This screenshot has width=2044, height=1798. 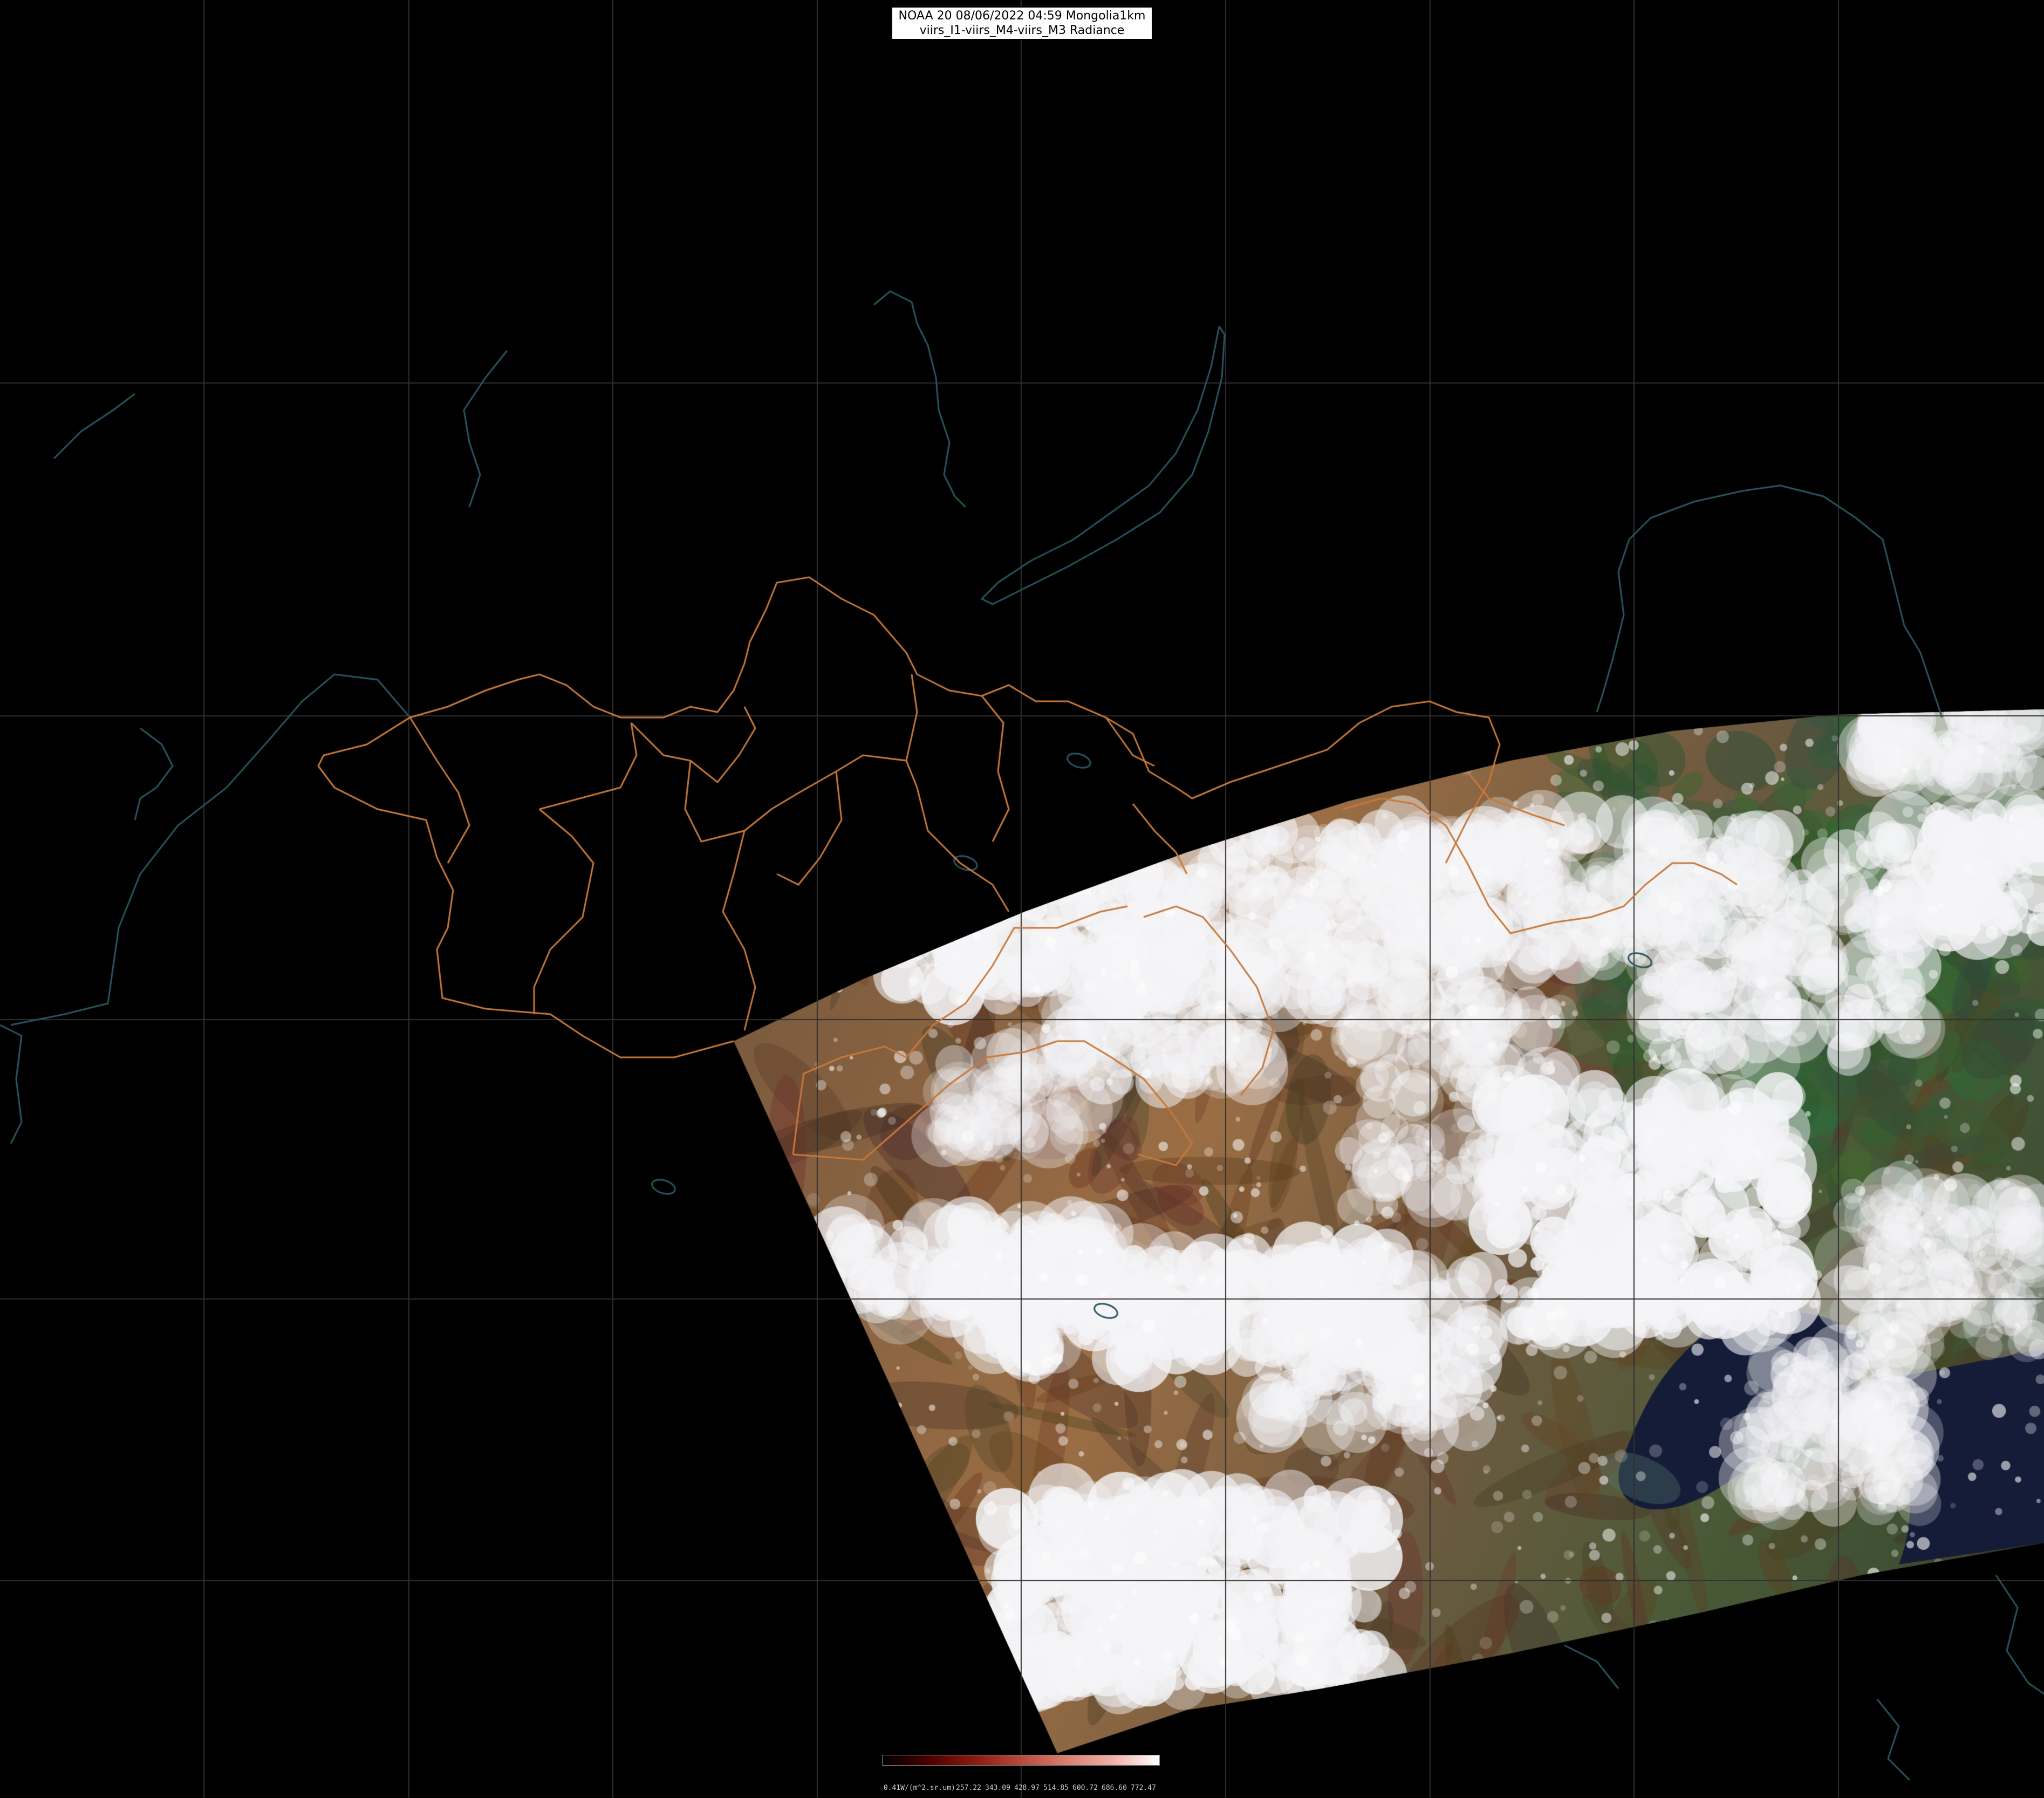 What do you see at coordinates (1027, 1788) in the screenshot?
I see `colorbar-tick: 428.97` at bounding box center [1027, 1788].